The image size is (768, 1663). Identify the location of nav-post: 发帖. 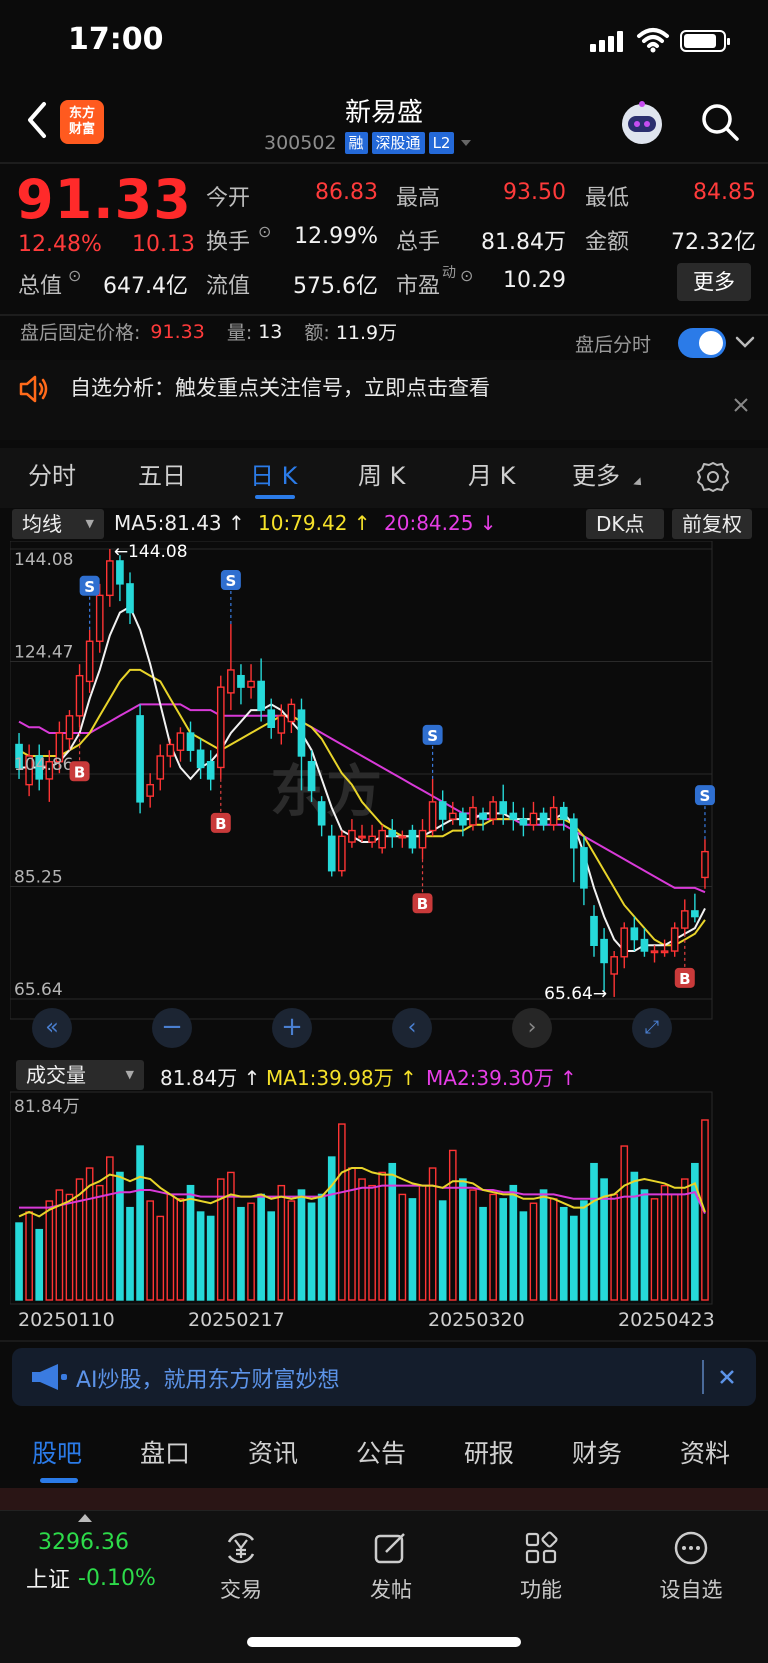
(391, 1567).